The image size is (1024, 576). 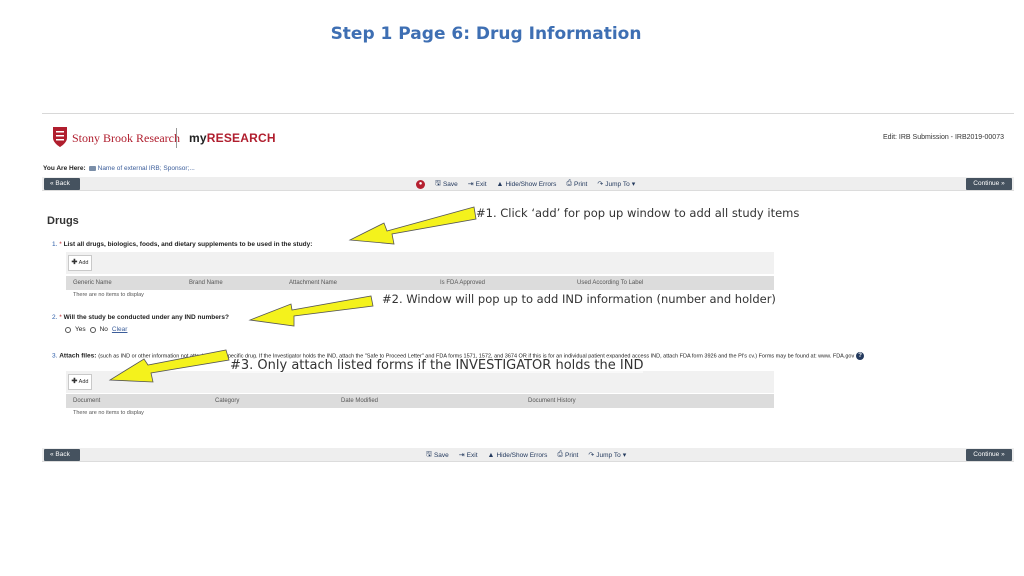 What do you see at coordinates (169, 366) in the screenshot?
I see `arrow-3-icon` at bounding box center [169, 366].